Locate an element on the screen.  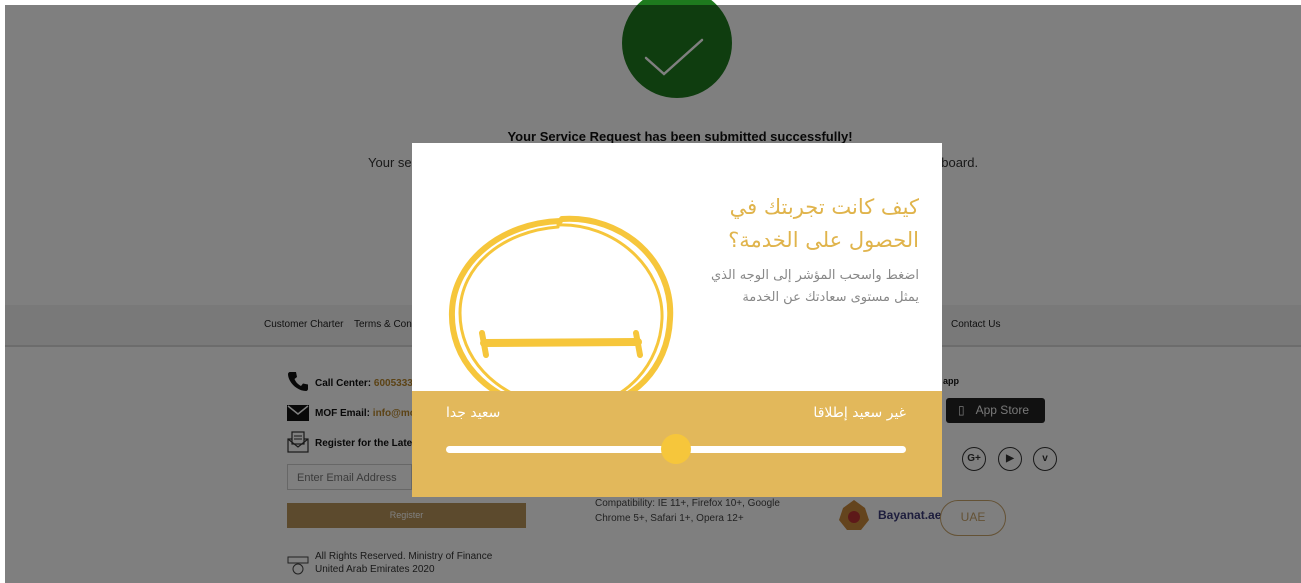
survey-question: كيف كانت تجربتك في الحصول على الخدمة؟ is located at coordinates (823, 223).